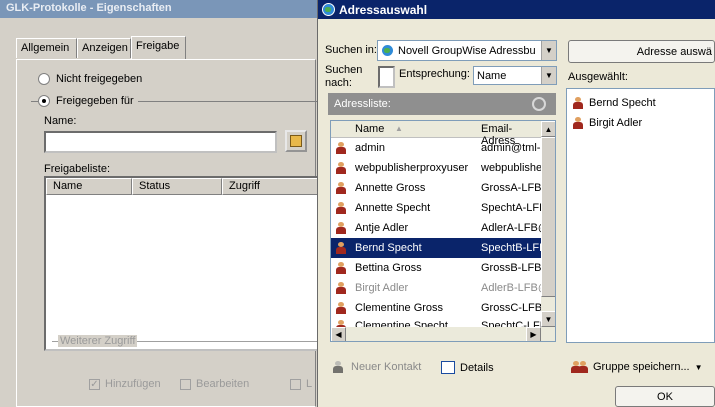 Image resolution: width=715 pixels, height=407 pixels. I want to click on save-group-button: Gruppe speichern... ▼, so click(637, 367).